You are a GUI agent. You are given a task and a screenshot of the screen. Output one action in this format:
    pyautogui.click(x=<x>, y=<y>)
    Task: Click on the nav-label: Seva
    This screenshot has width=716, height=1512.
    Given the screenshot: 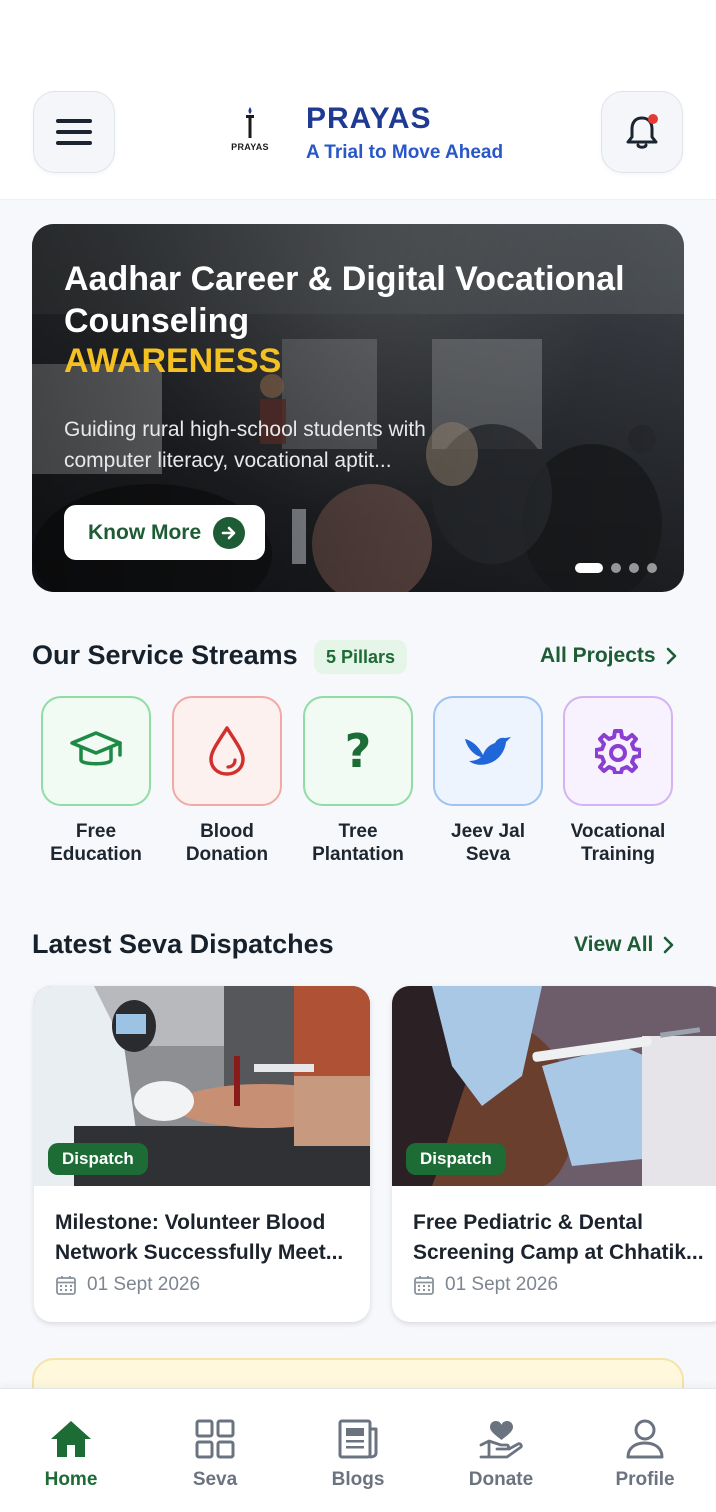 What is the action you would take?
    pyautogui.click(x=215, y=1479)
    